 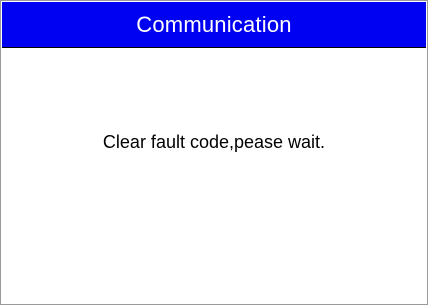 I want to click on title-bar: Communication, so click(x=214, y=24).